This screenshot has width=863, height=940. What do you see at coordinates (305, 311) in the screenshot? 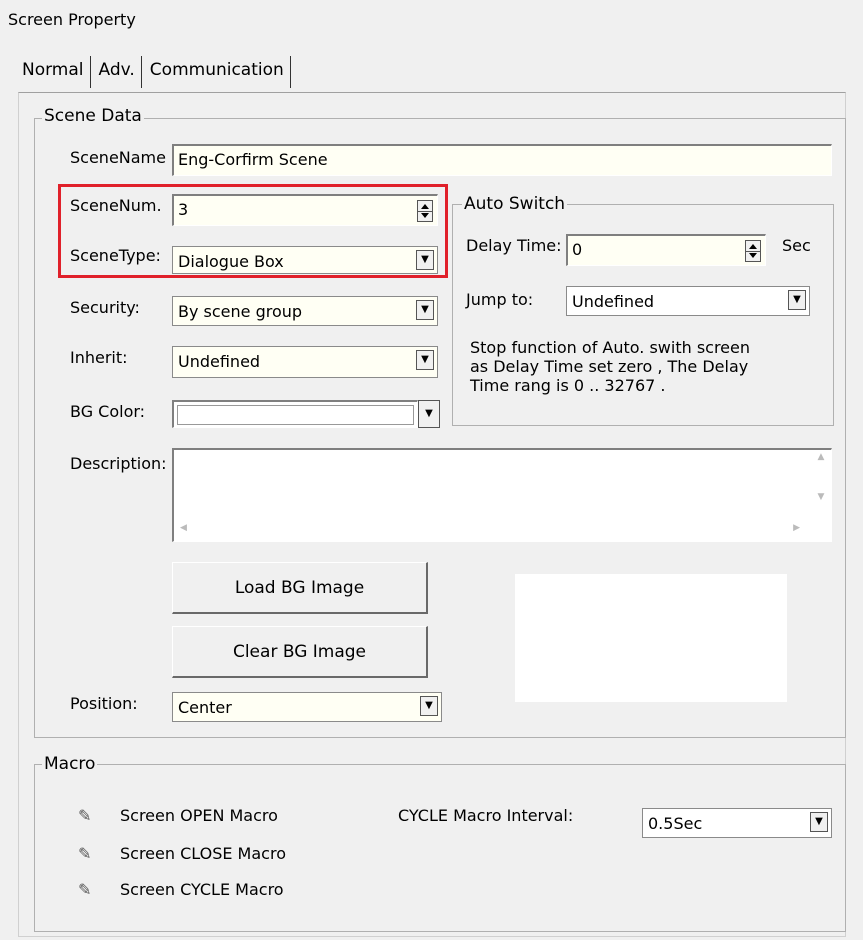
I see `security-select: By scene group ▼` at bounding box center [305, 311].